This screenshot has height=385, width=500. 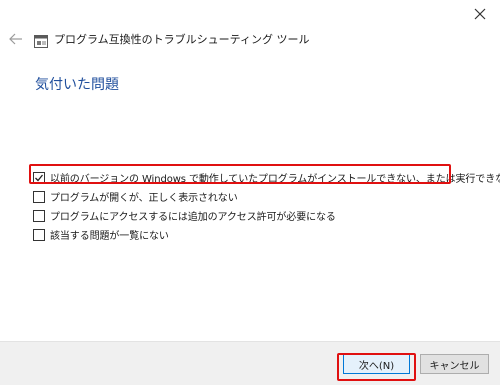 I want to click on checkbox-checked, so click(x=39, y=177).